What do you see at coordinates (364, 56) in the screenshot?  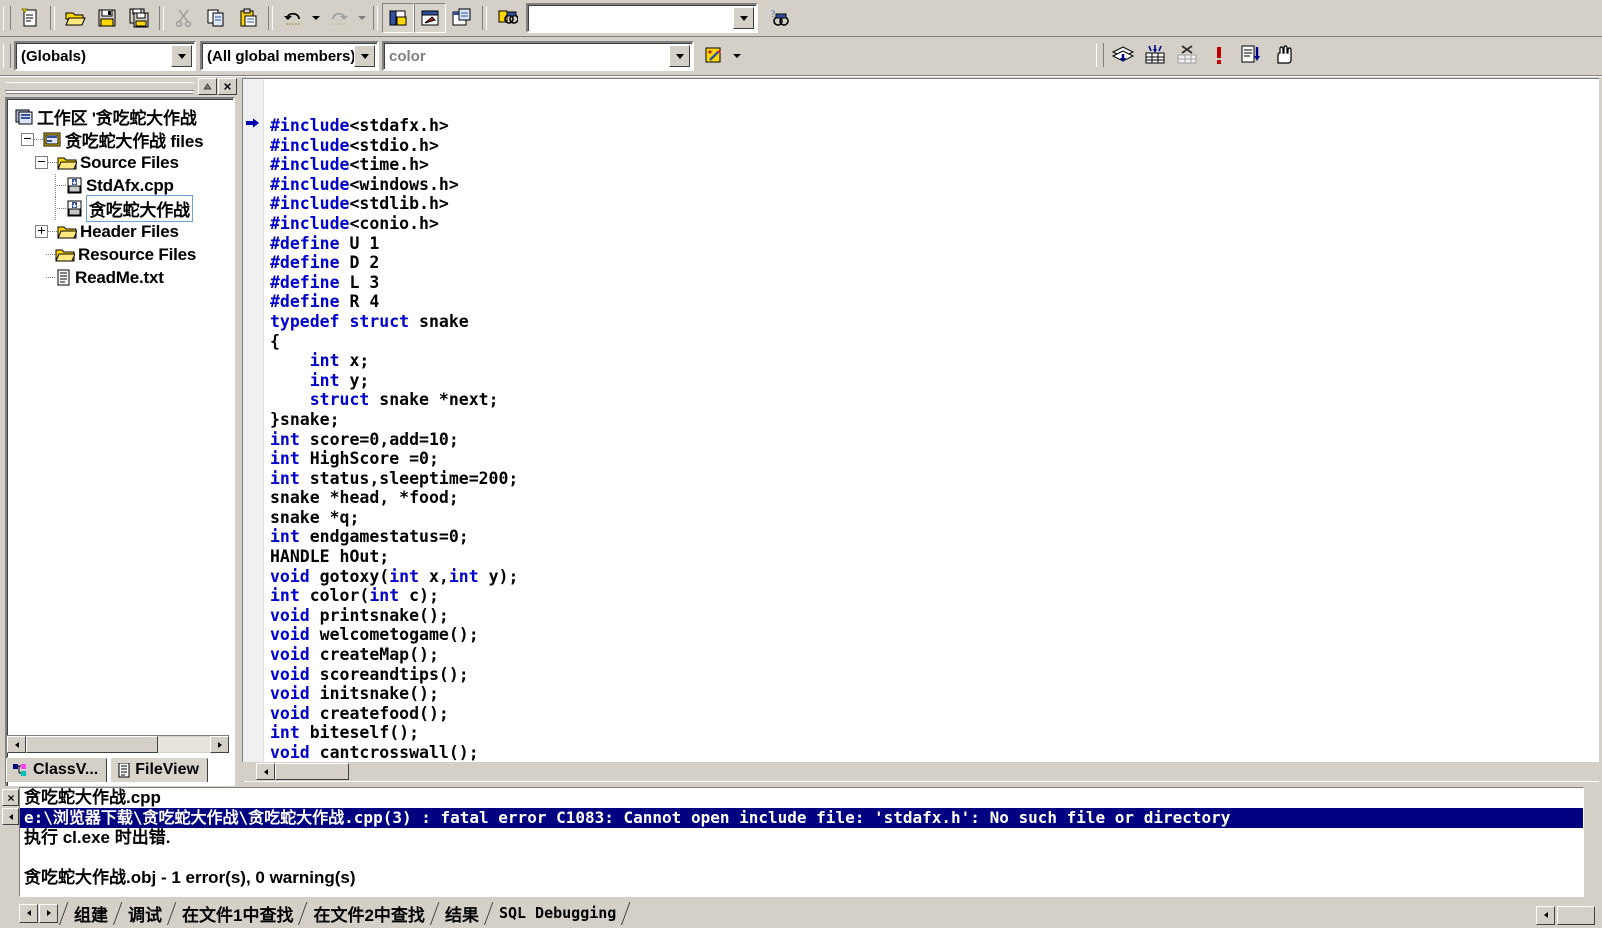 I see `filter-combo-dropdown-button` at bounding box center [364, 56].